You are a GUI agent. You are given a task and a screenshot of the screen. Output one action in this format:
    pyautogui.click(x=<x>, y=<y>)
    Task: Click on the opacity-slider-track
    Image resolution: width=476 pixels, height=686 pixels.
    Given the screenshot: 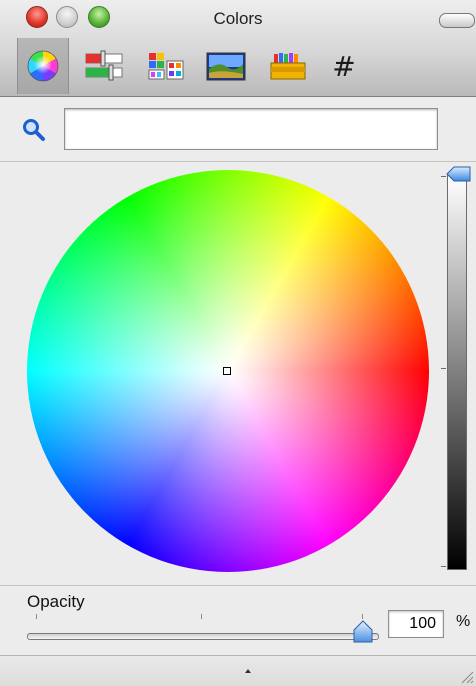 What is the action you would take?
    pyautogui.click(x=203, y=636)
    